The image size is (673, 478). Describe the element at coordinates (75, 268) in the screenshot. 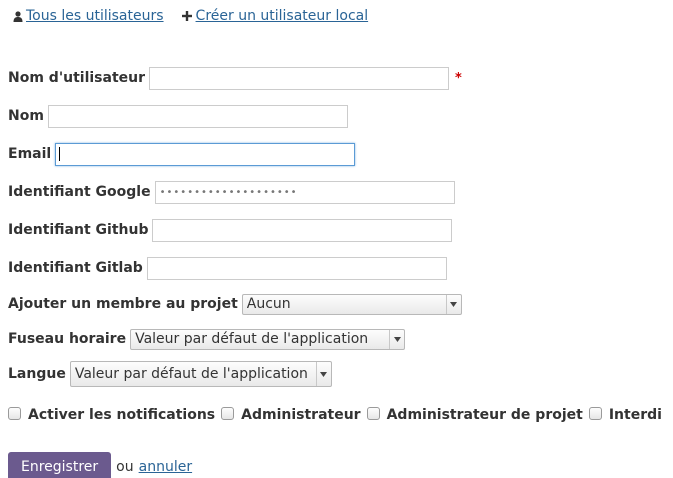

I see `gitlab-id-label: Identifiant Gitlab` at that location.